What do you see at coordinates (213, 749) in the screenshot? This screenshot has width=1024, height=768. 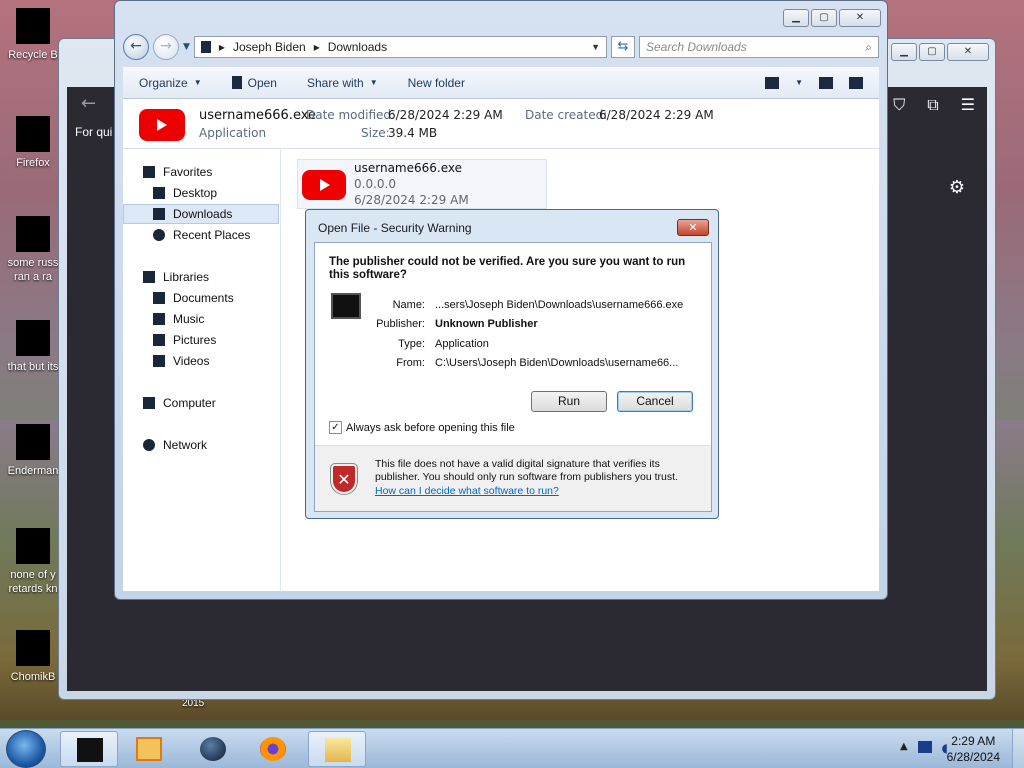 I see `taskbar-globe-app` at bounding box center [213, 749].